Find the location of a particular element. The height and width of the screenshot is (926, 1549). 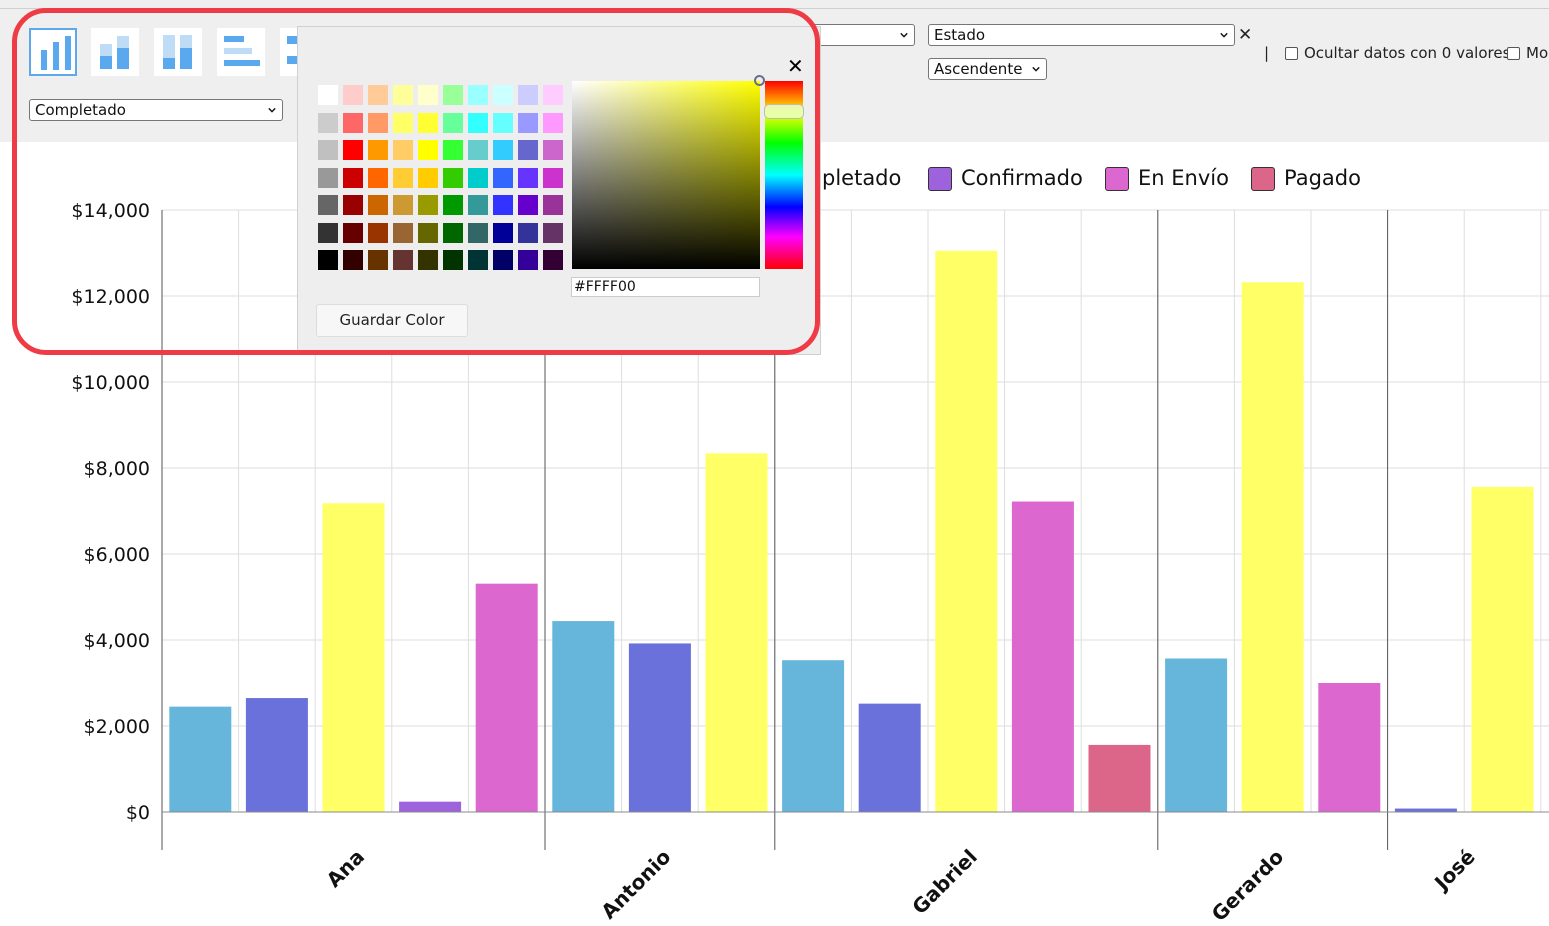

legend-swatch-confirmado is located at coordinates (940, 179).